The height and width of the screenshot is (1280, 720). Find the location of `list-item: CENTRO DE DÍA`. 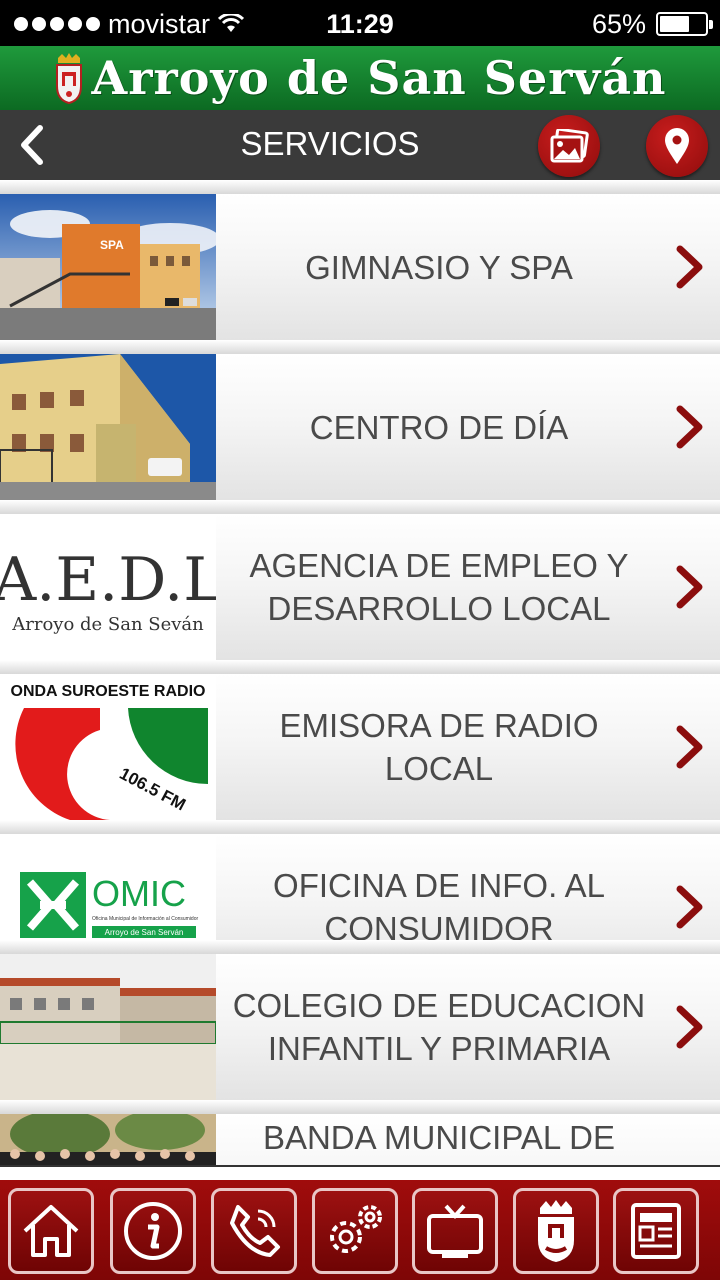

list-item: CENTRO DE DÍA is located at coordinates (360, 420).